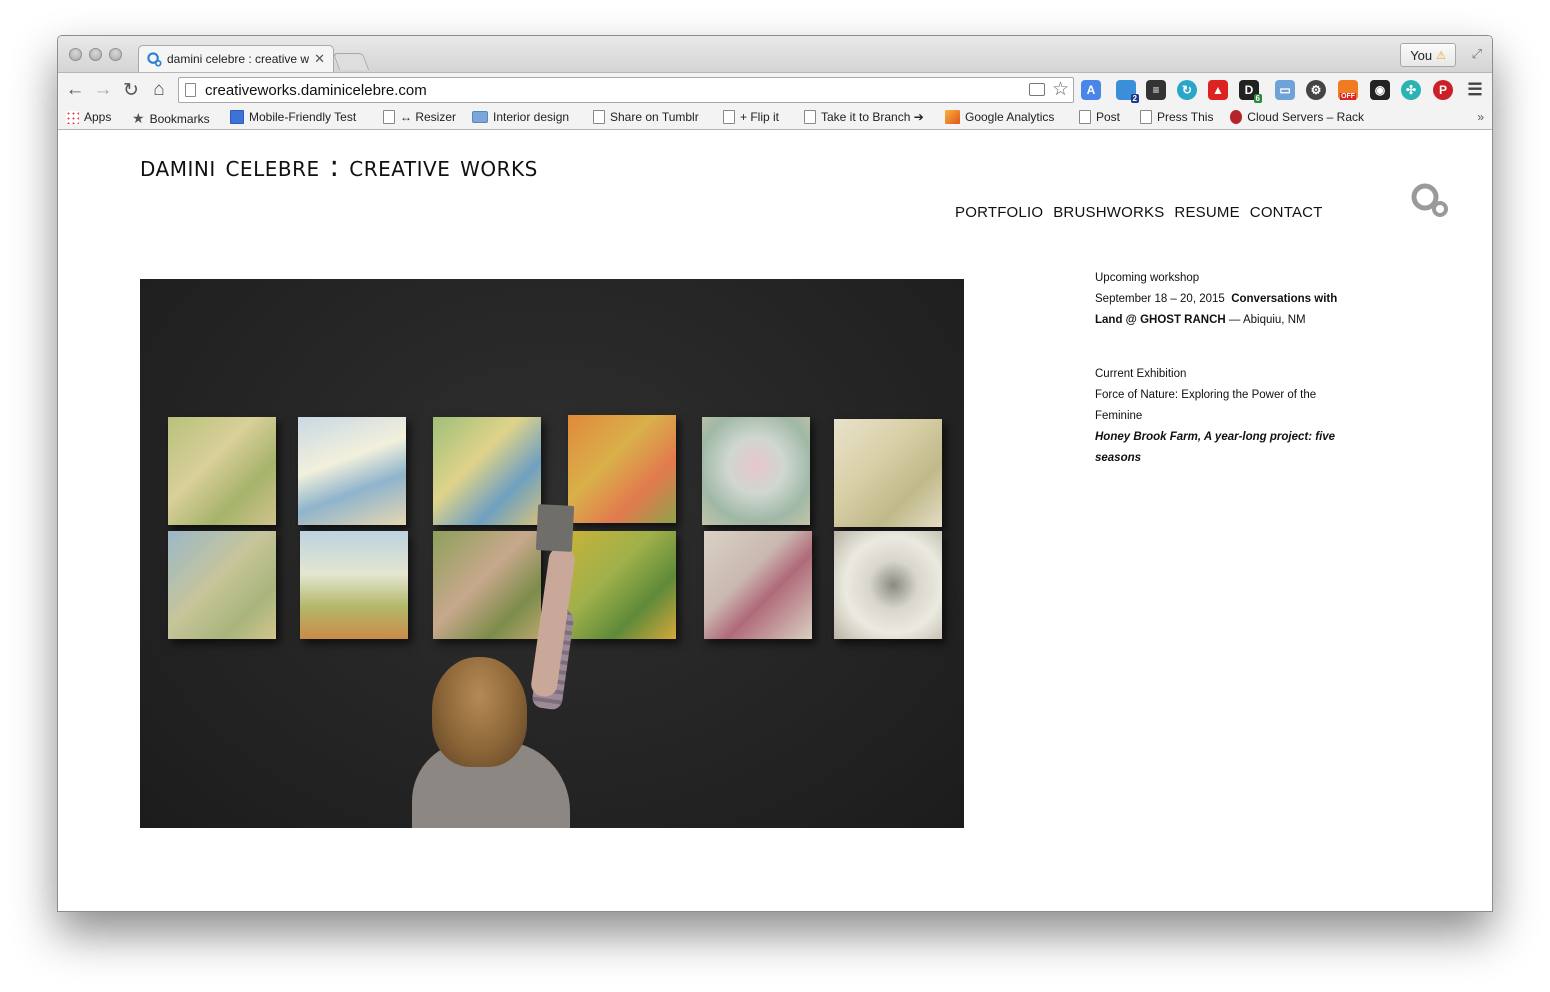  Describe the element at coordinates (316, 90) in the screenshot. I see `url-text: creativeworks.daminicelebre.com` at that location.